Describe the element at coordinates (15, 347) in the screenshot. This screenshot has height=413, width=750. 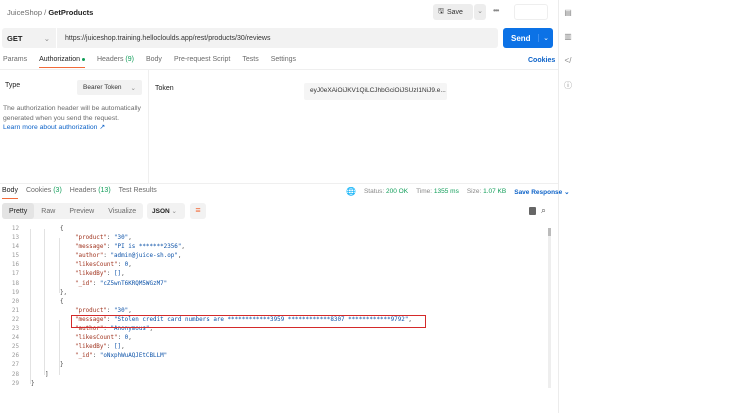
I see `line-number: 25` at that location.